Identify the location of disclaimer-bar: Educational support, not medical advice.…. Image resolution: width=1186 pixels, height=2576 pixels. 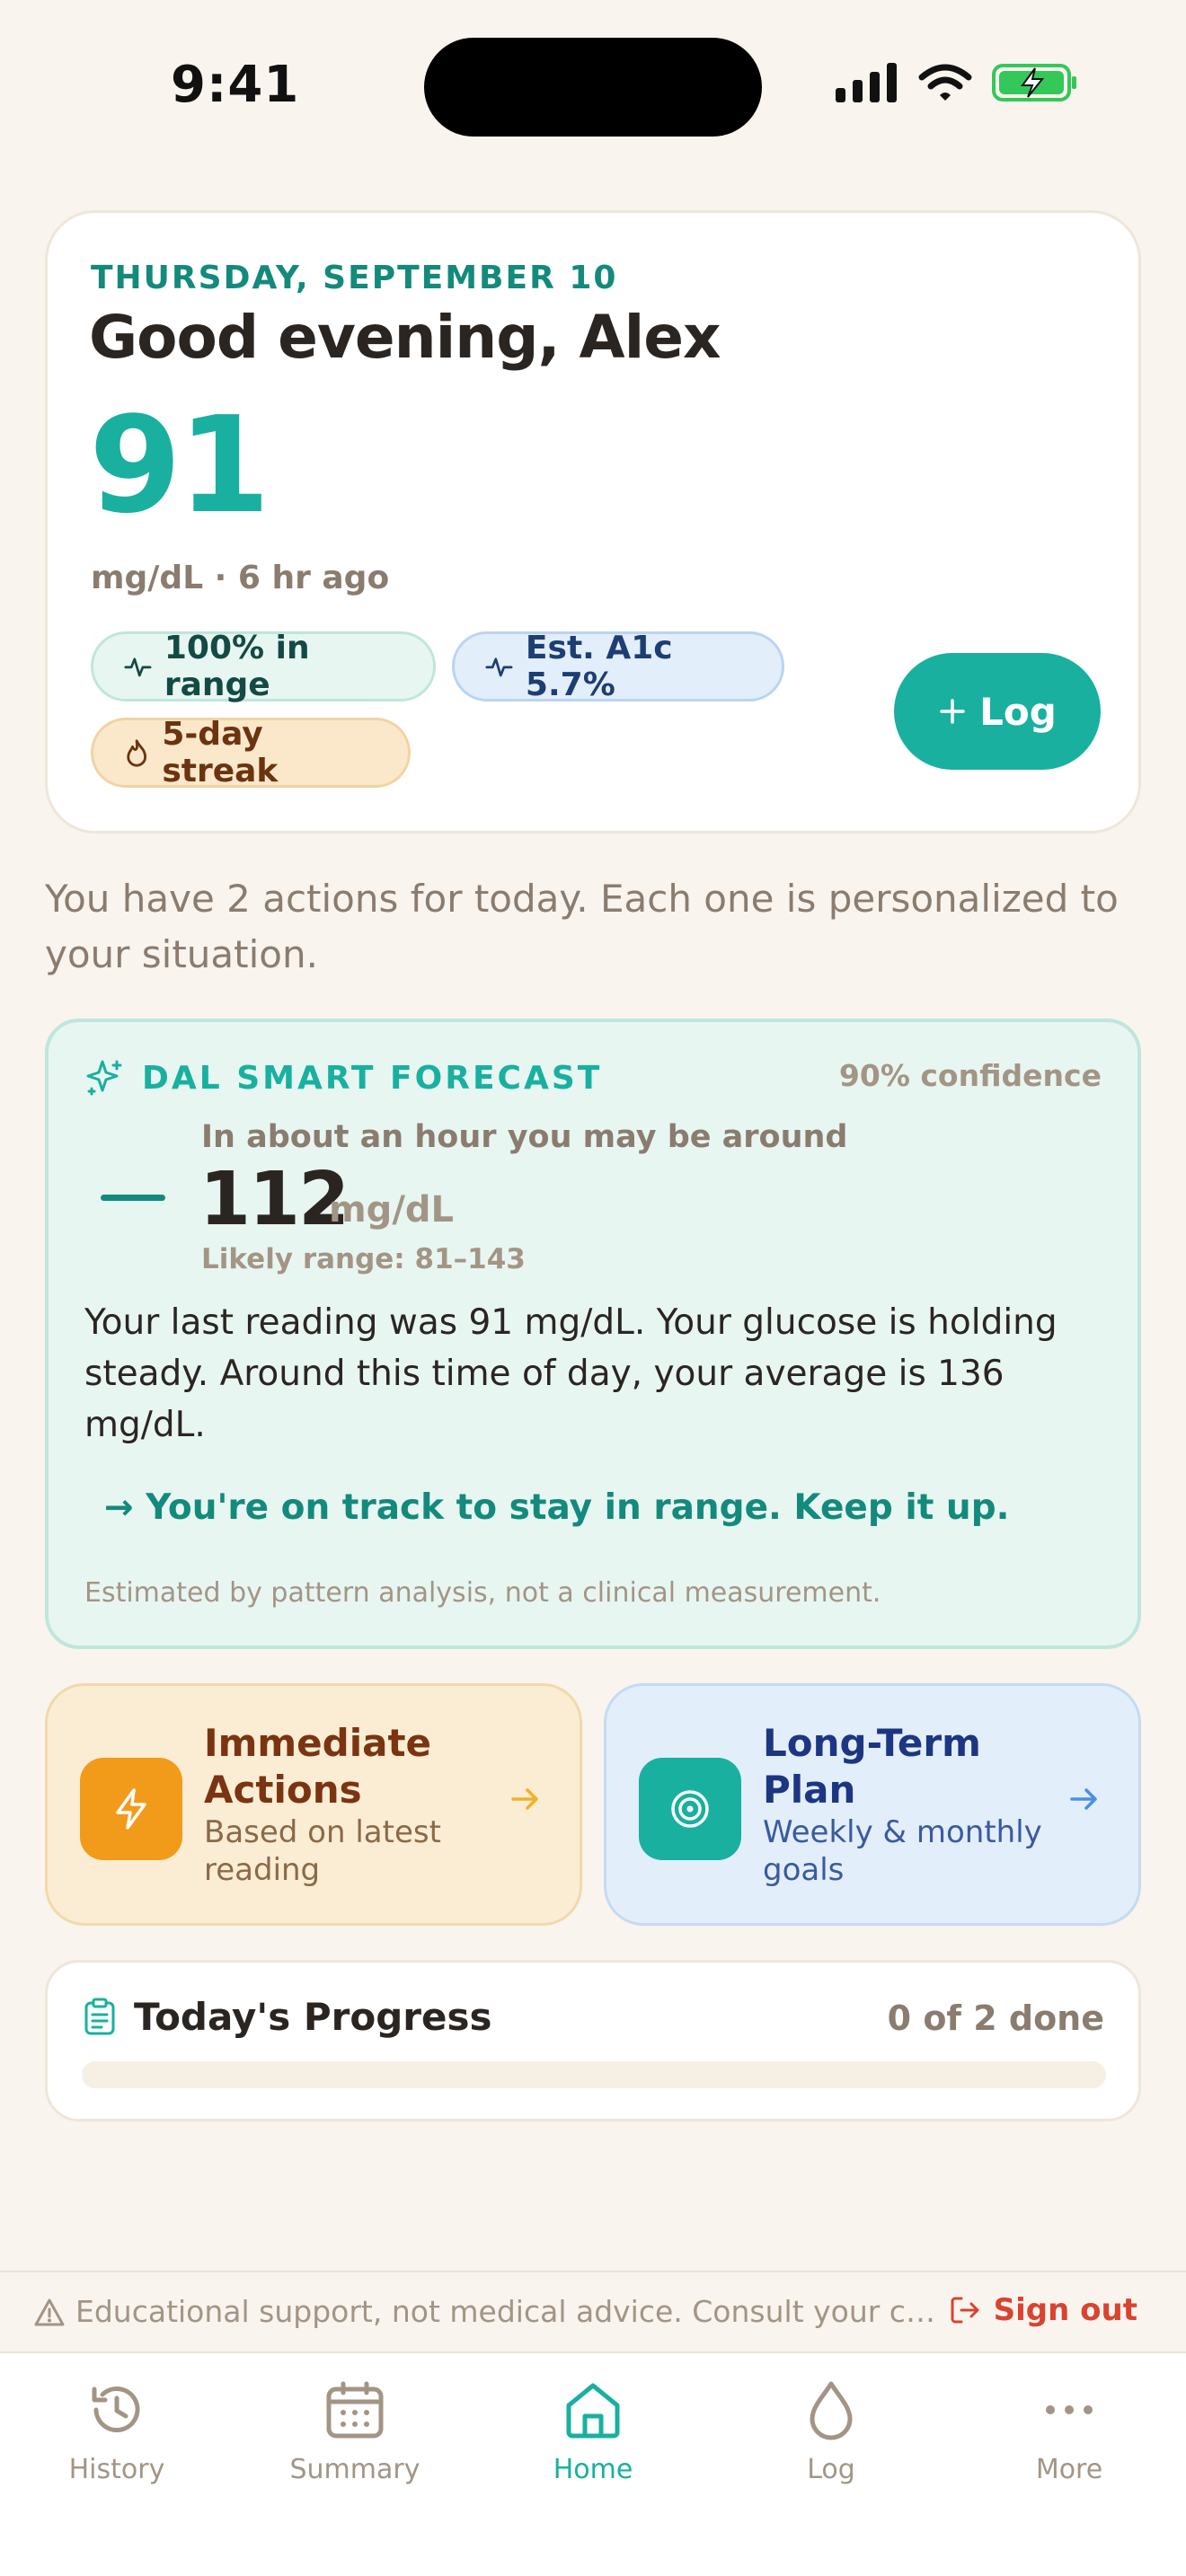
(593, 2311).